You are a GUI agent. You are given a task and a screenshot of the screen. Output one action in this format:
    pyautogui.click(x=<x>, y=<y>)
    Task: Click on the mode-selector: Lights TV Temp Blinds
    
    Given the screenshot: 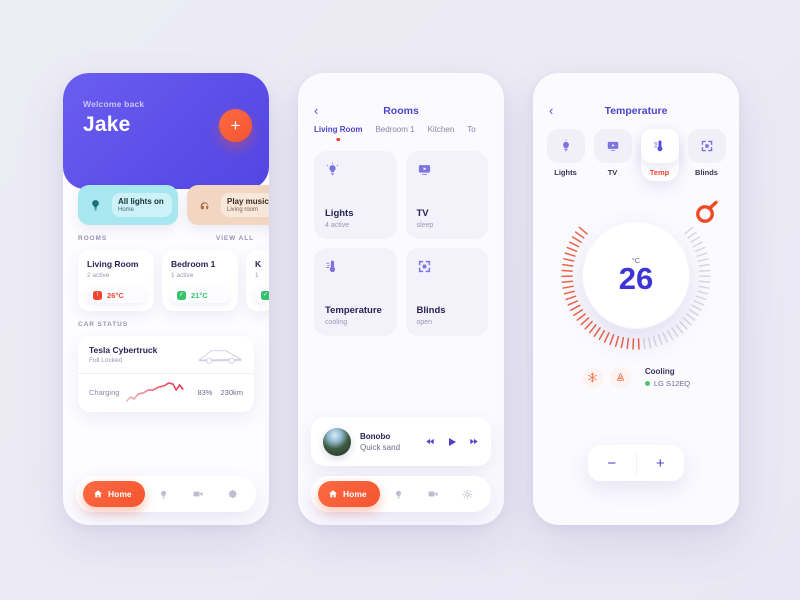 What is the action you would take?
    pyautogui.click(x=636, y=151)
    